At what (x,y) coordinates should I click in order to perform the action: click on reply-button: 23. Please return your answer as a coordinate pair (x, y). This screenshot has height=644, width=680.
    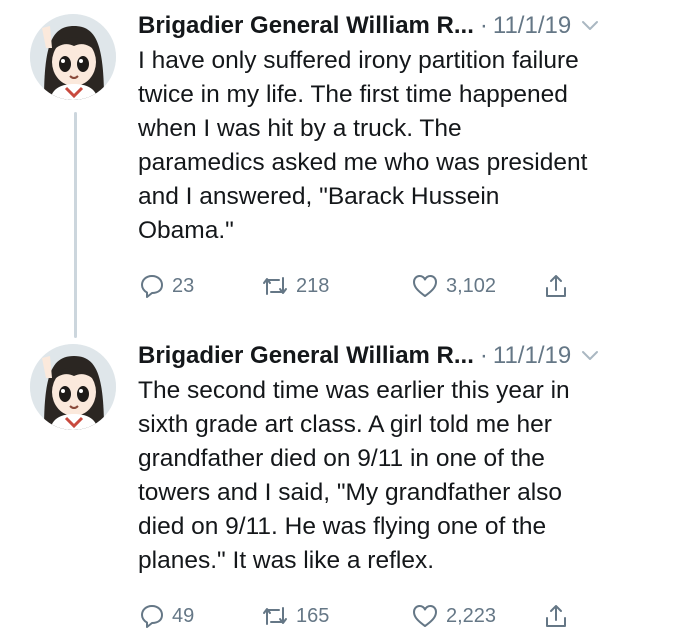
    Looking at the image, I should click on (166, 286).